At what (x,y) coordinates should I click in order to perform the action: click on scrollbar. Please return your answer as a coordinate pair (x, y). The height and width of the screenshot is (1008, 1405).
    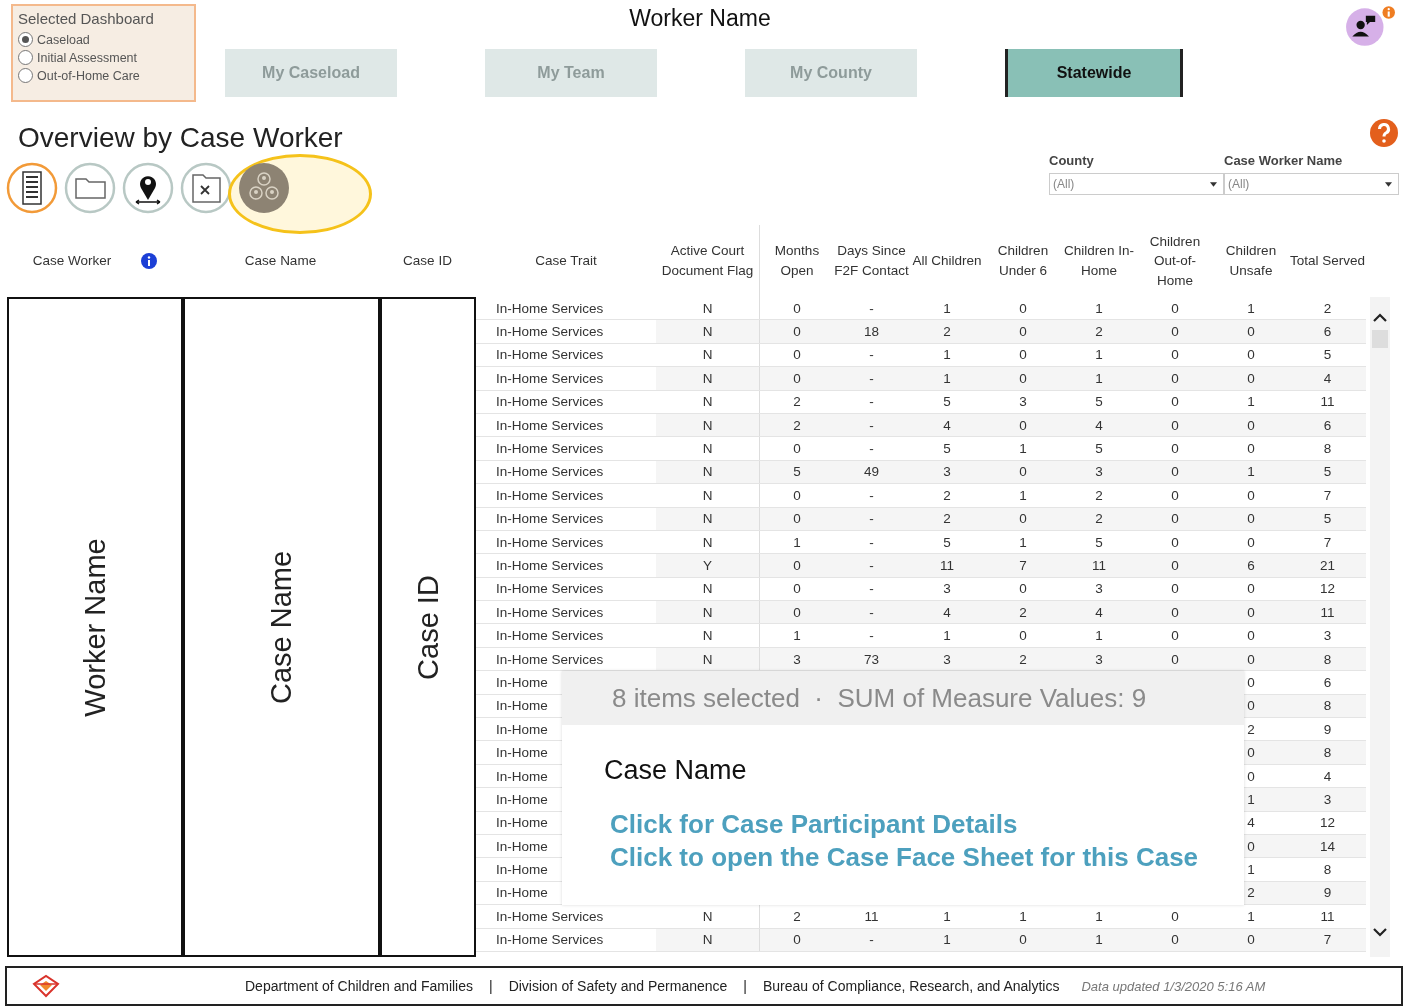
    Looking at the image, I should click on (1380, 627).